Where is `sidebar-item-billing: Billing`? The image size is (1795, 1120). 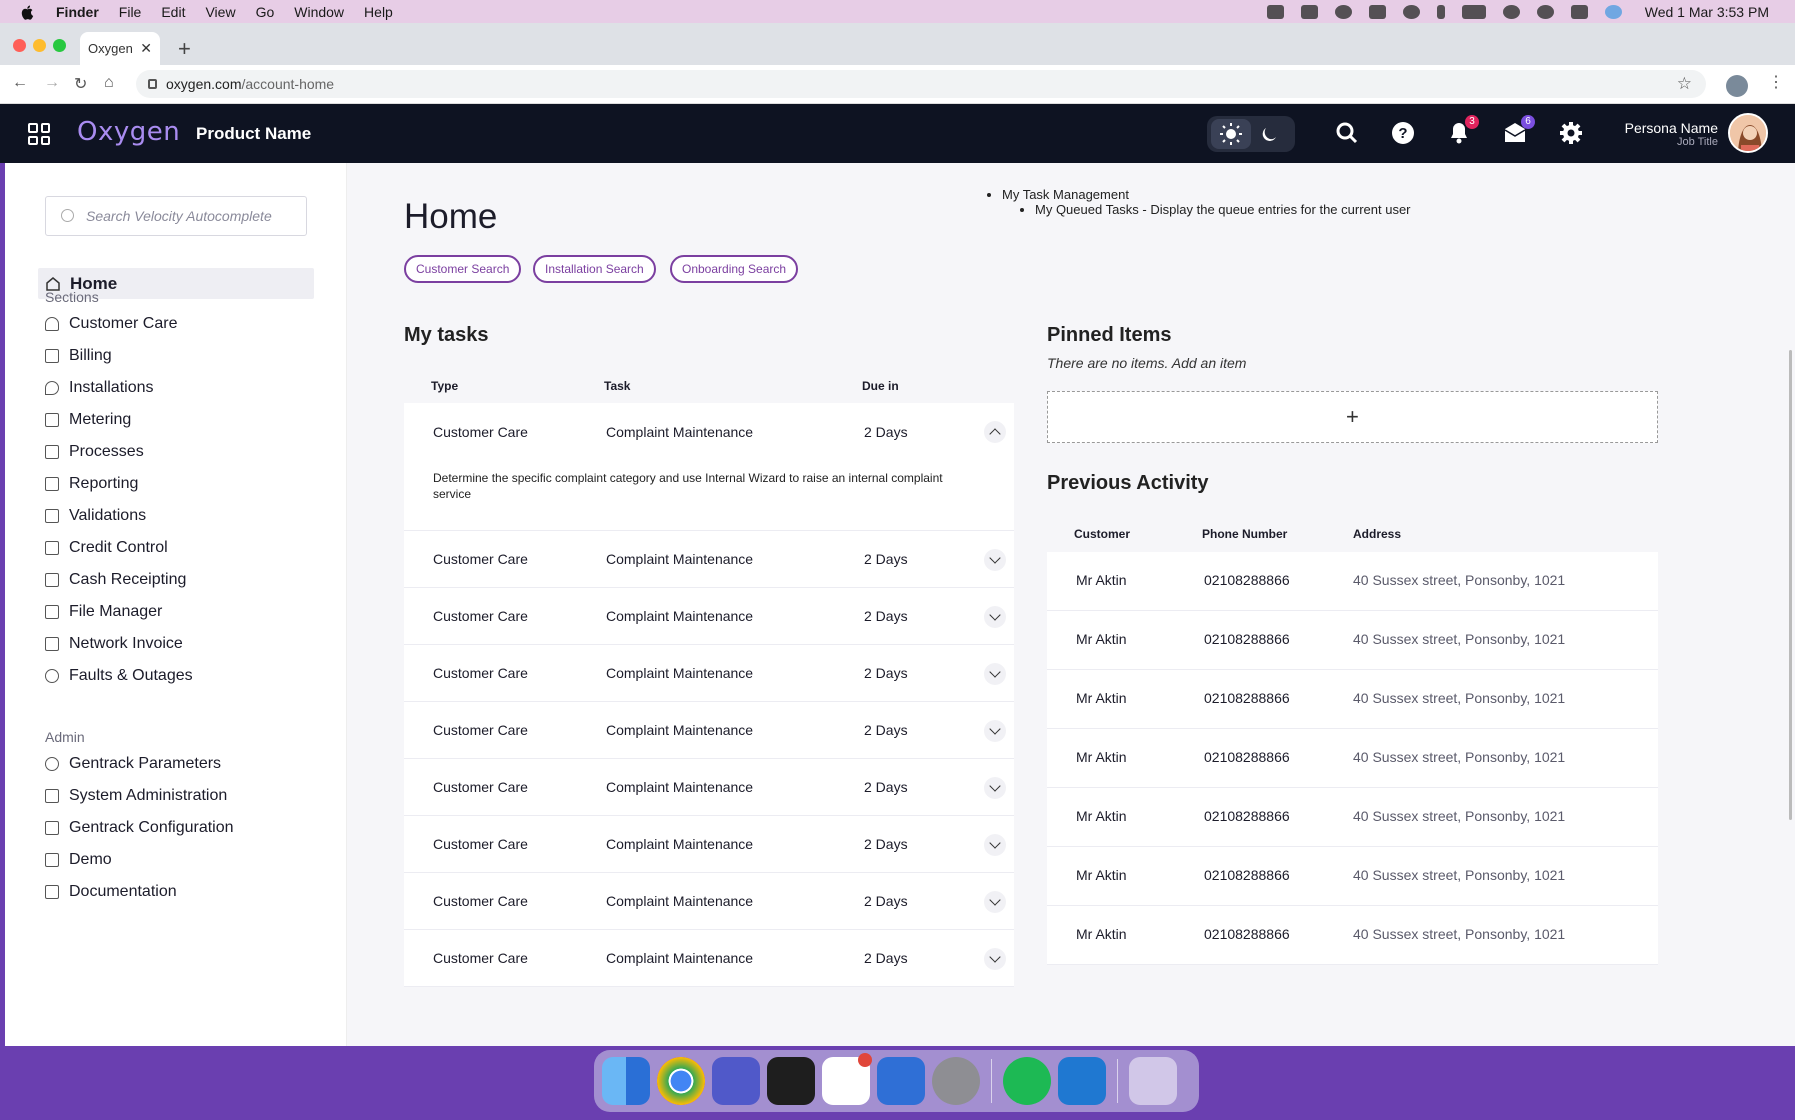 sidebar-item-billing: Billing is located at coordinates (119, 356).